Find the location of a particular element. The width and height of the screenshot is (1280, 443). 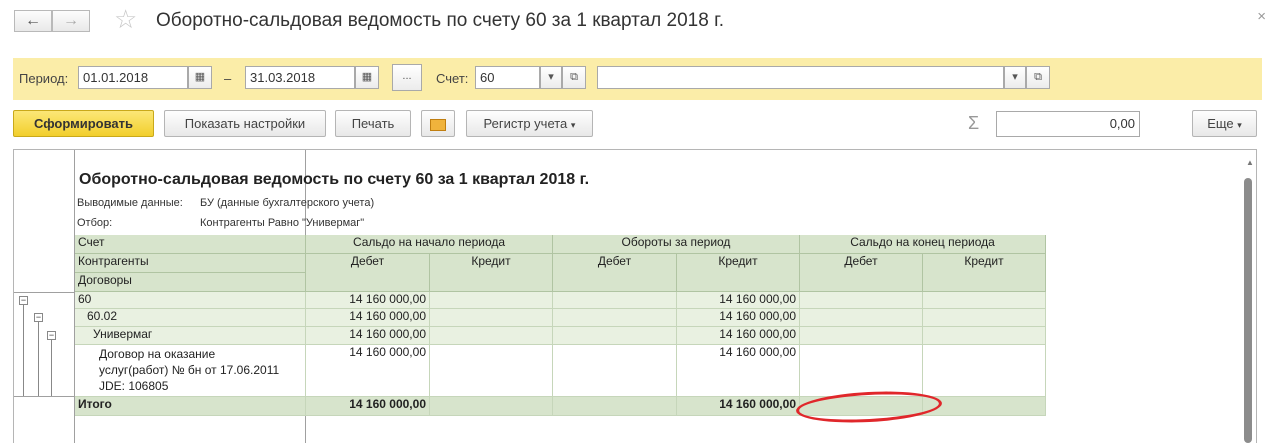

account-label: Счет: is located at coordinates (452, 78).